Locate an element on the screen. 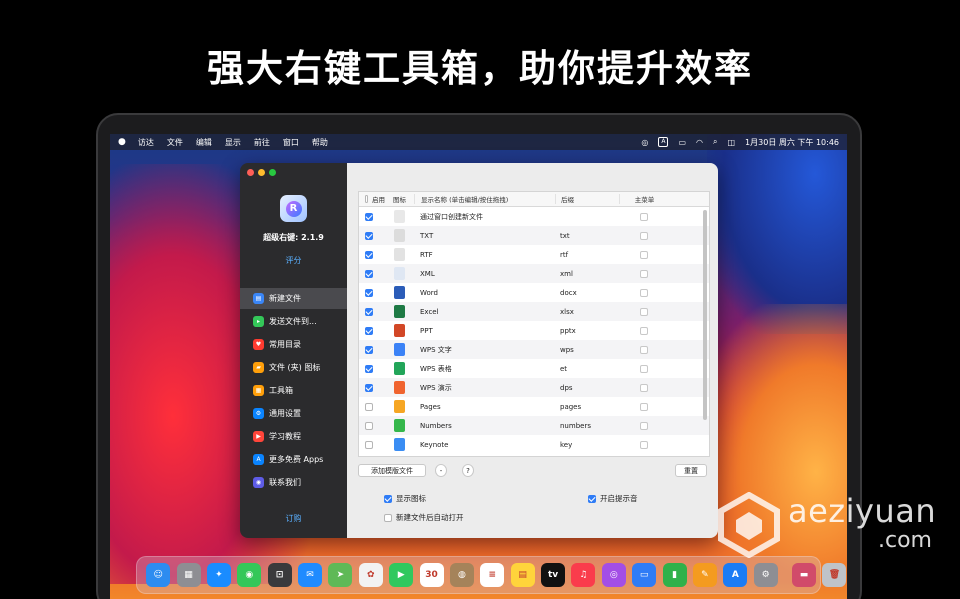 Image resolution: width=960 pixels, height=599 pixels. sidebar-item-more-apps: A 更多免费 Apps is located at coordinates (293, 459).